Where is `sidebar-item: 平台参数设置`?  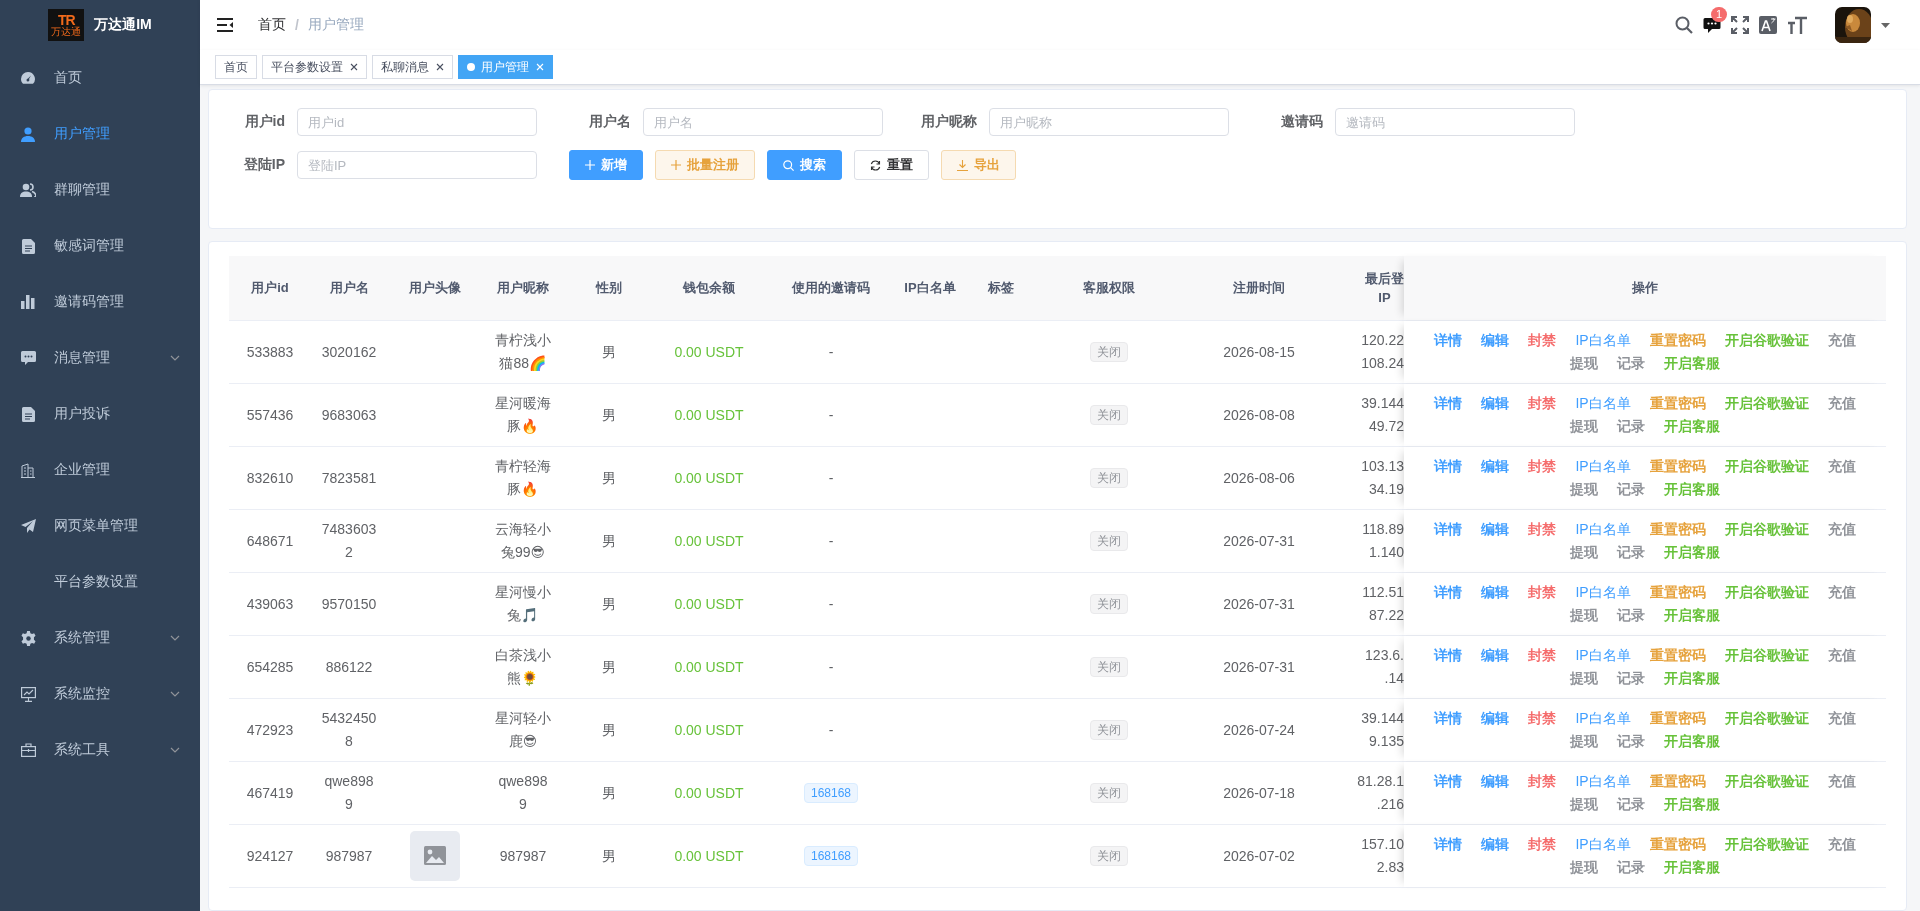 sidebar-item: 平台参数设置 is located at coordinates (100, 582).